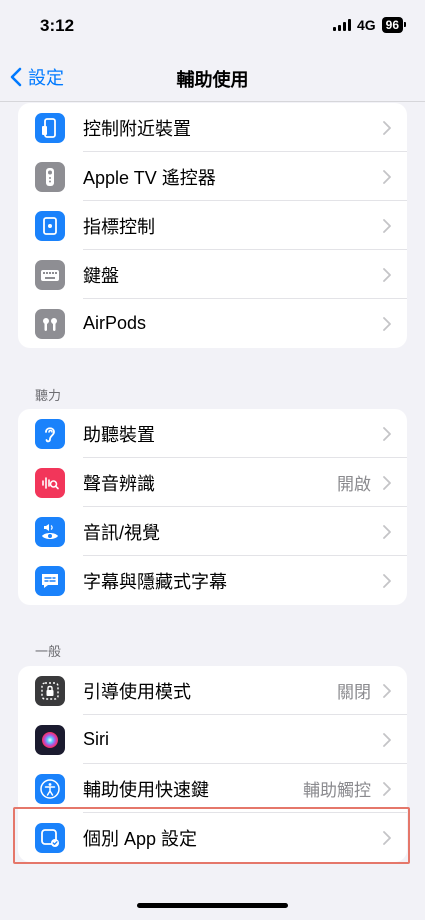 The image size is (425, 920). Describe the element at coordinates (50, 532) in the screenshot. I see `audio-visual-icon` at that location.